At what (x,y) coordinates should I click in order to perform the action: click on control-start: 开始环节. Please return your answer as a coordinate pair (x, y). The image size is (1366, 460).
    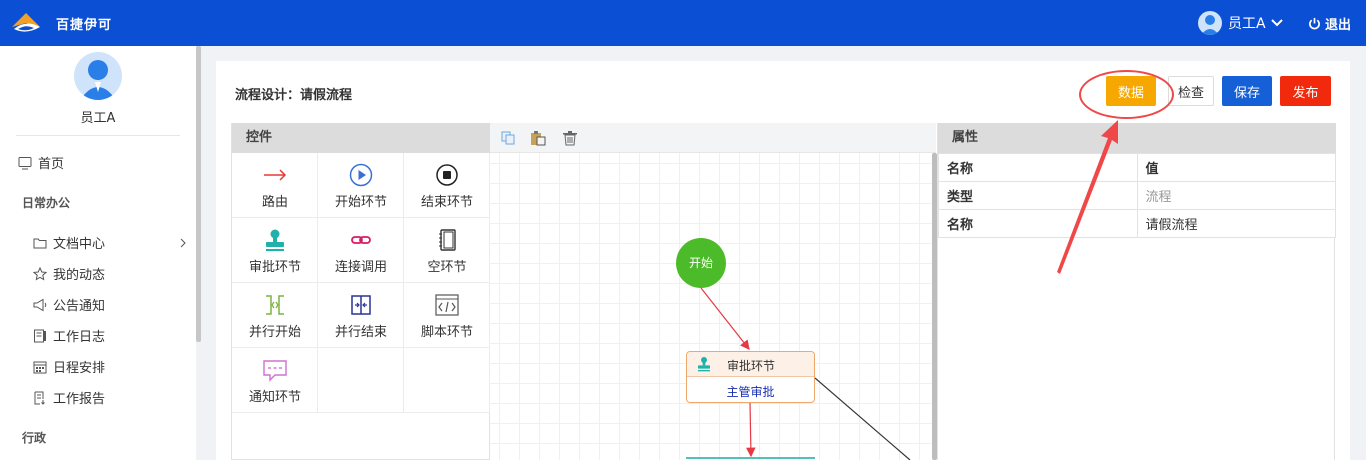
    Looking at the image, I should click on (361, 185).